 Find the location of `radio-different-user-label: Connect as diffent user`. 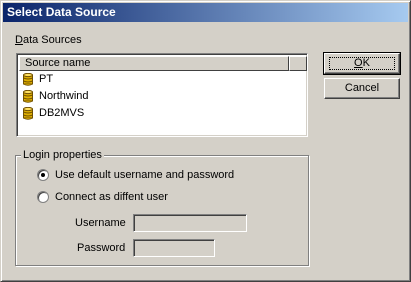

radio-different-user-label: Connect as diffent user is located at coordinates (111, 197).